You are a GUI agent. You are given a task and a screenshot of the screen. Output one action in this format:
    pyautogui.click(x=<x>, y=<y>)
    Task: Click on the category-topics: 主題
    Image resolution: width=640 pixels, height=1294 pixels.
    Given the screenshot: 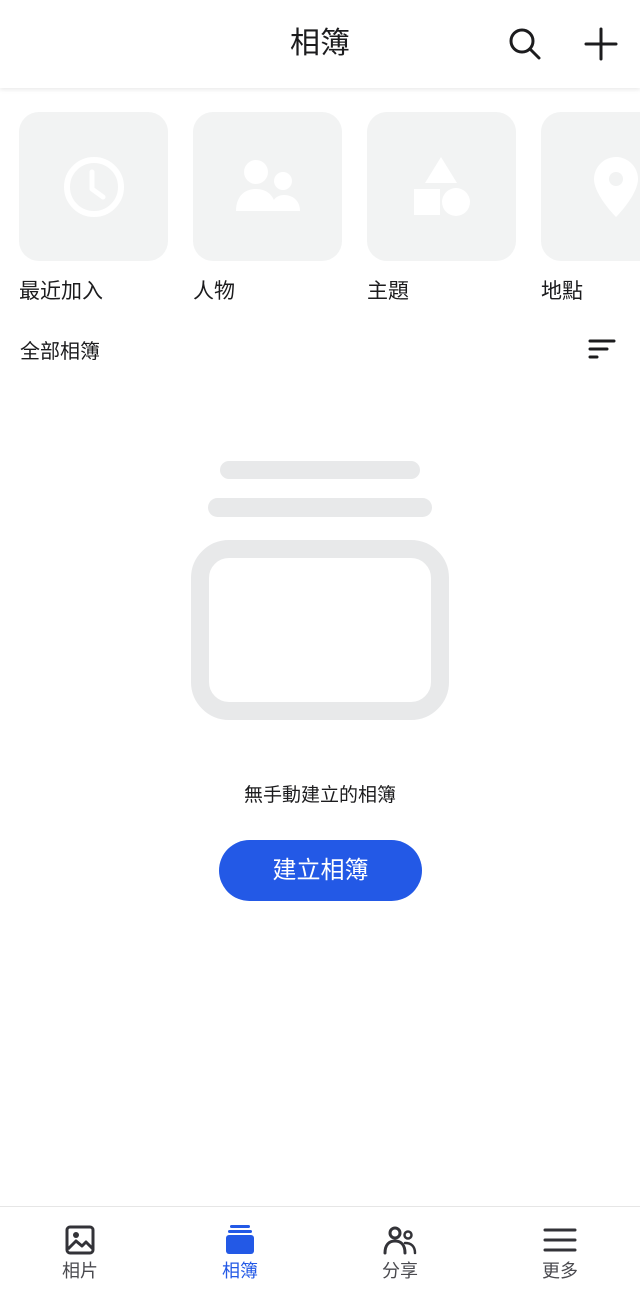 What is the action you would take?
    pyautogui.click(x=441, y=208)
    